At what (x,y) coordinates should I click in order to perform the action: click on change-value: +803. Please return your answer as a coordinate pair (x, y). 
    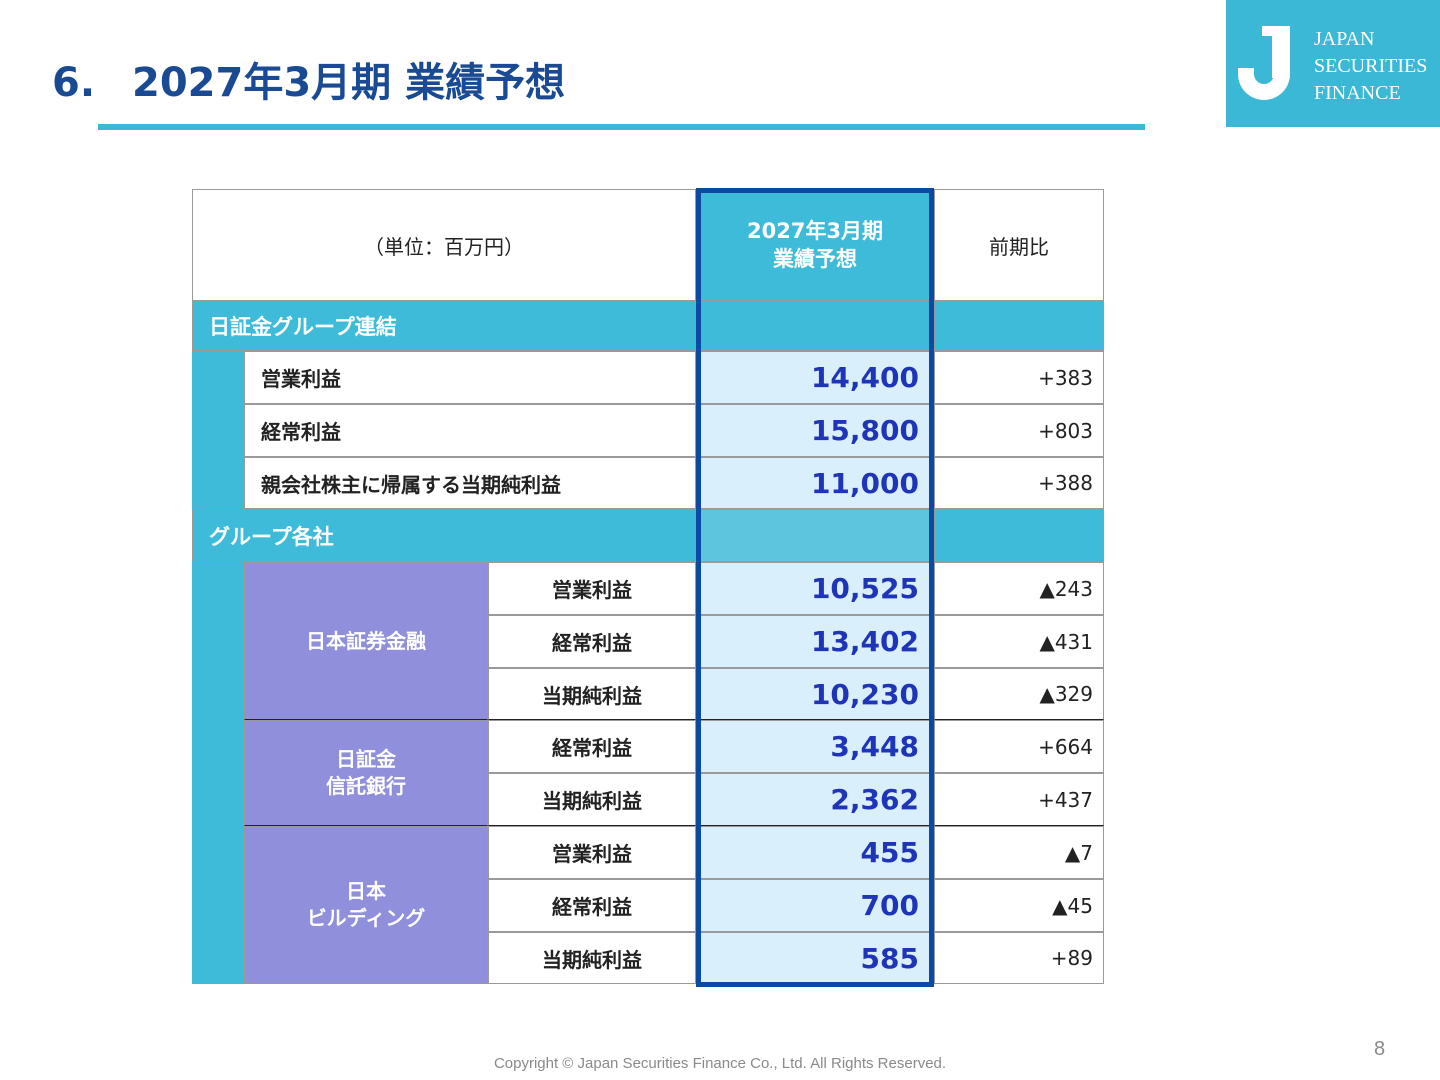
    Looking at the image, I should click on (1019, 430).